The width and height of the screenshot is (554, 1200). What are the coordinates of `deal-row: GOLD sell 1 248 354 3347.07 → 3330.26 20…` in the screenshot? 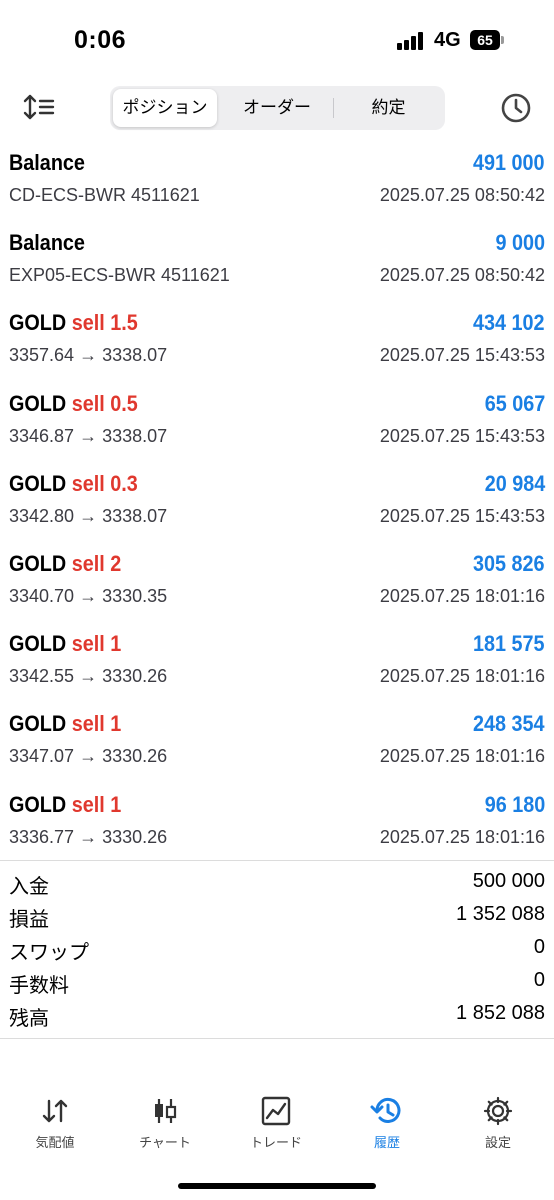 It's located at (277, 743).